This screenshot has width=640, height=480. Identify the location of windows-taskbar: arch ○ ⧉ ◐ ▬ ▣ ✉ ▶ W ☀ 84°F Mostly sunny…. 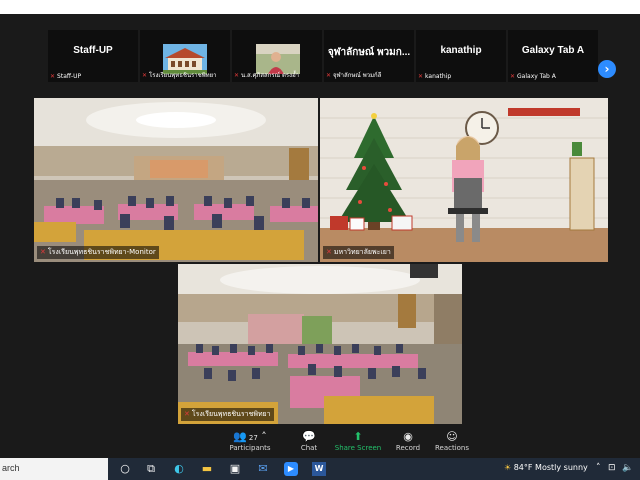
(320, 469).